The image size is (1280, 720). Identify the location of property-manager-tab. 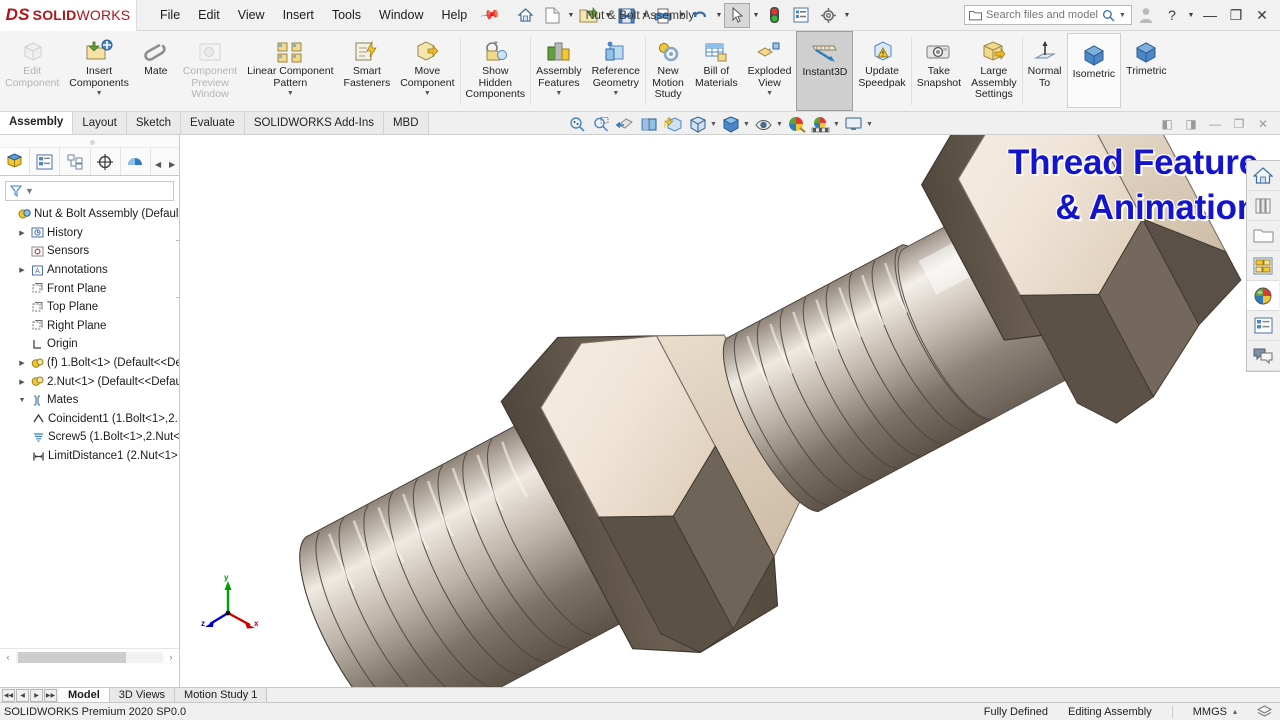
(45, 161).